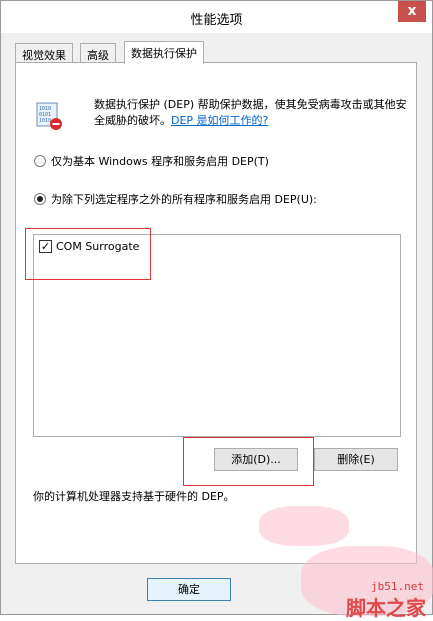 Image resolution: width=433 pixels, height=621 pixels. I want to click on dep-shield-icon: 1010 0101 1010, so click(49, 116).